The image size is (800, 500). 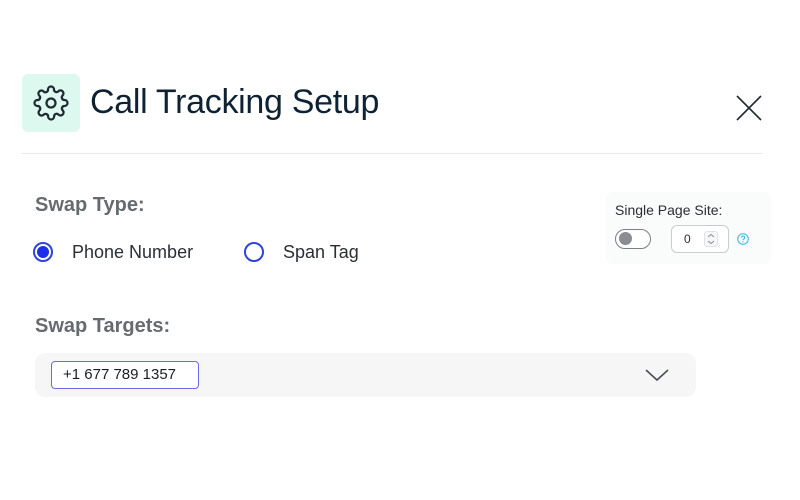 I want to click on header-divider, so click(x=392, y=153).